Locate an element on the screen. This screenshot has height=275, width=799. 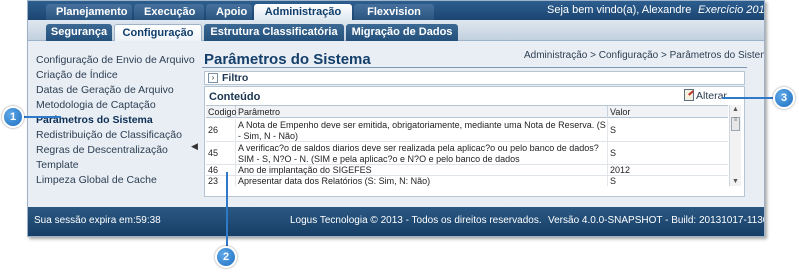
cell-valor: 2012 is located at coordinates (620, 170).